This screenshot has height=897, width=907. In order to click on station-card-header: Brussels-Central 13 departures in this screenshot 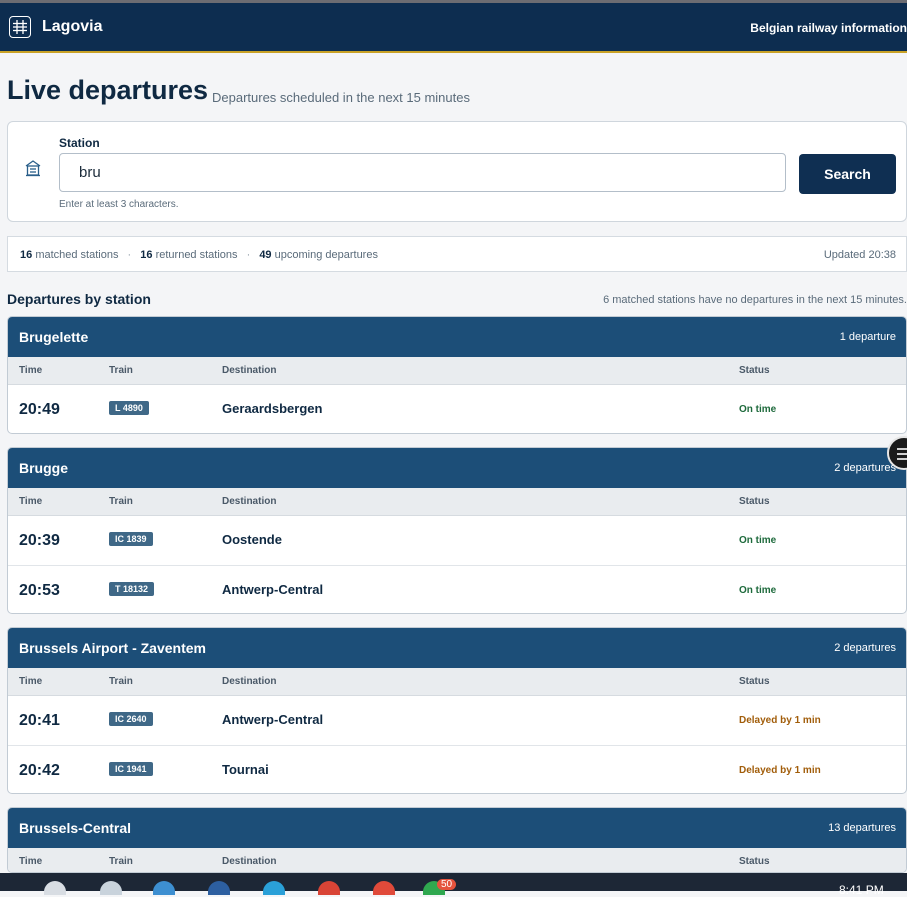, I will do `click(457, 828)`.